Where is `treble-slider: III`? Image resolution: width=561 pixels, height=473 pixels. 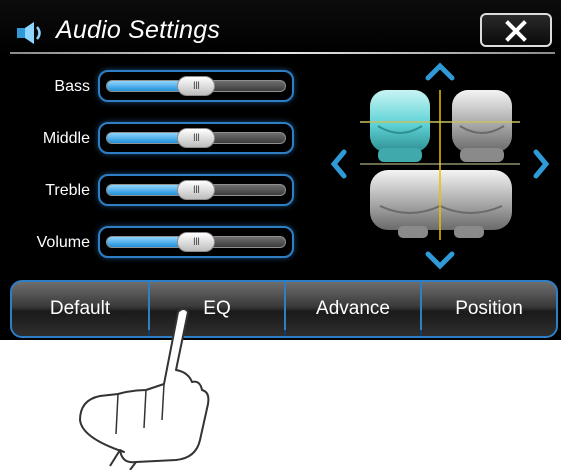
treble-slider: III is located at coordinates (196, 190).